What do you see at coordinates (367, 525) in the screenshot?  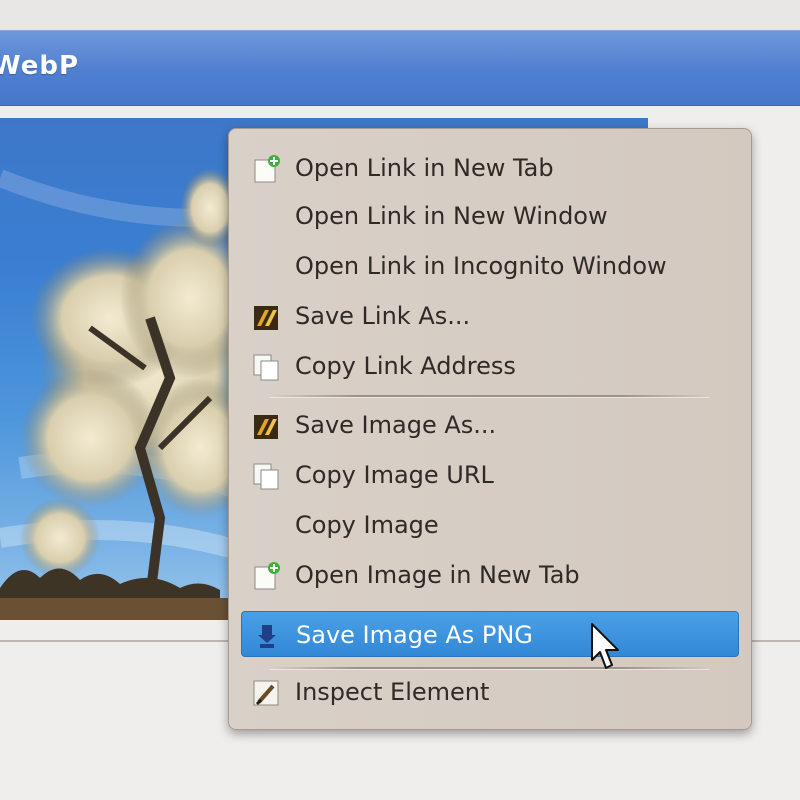 I see `menu-item-label: Copy Image` at bounding box center [367, 525].